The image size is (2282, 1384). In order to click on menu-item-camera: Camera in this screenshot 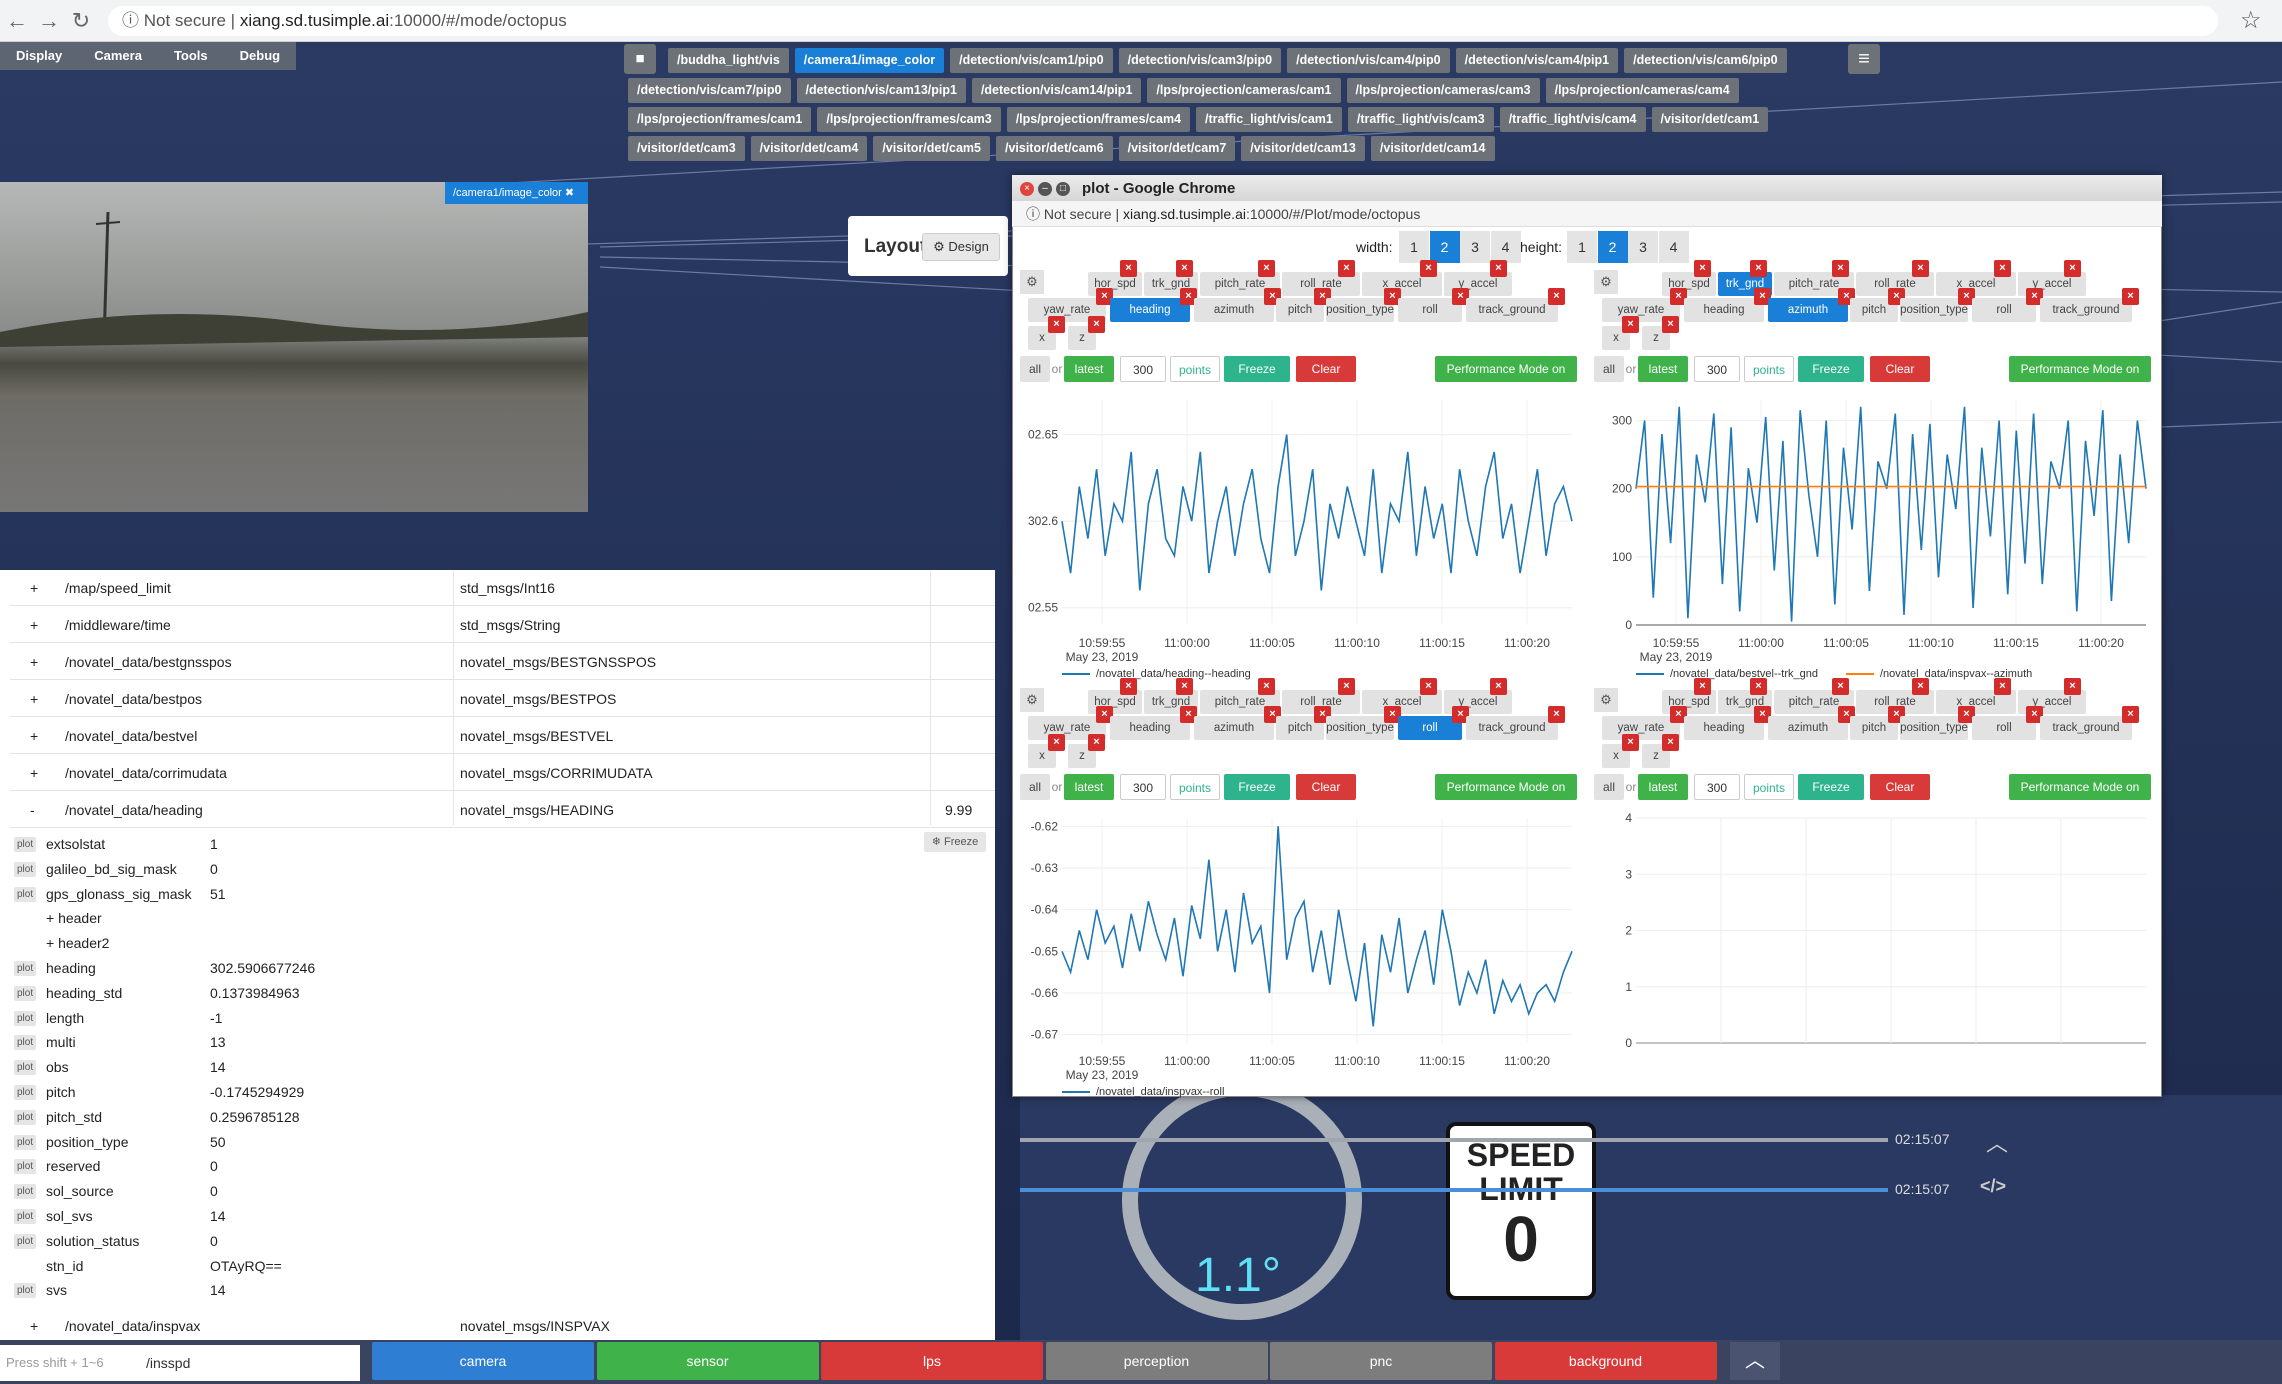, I will do `click(118, 56)`.